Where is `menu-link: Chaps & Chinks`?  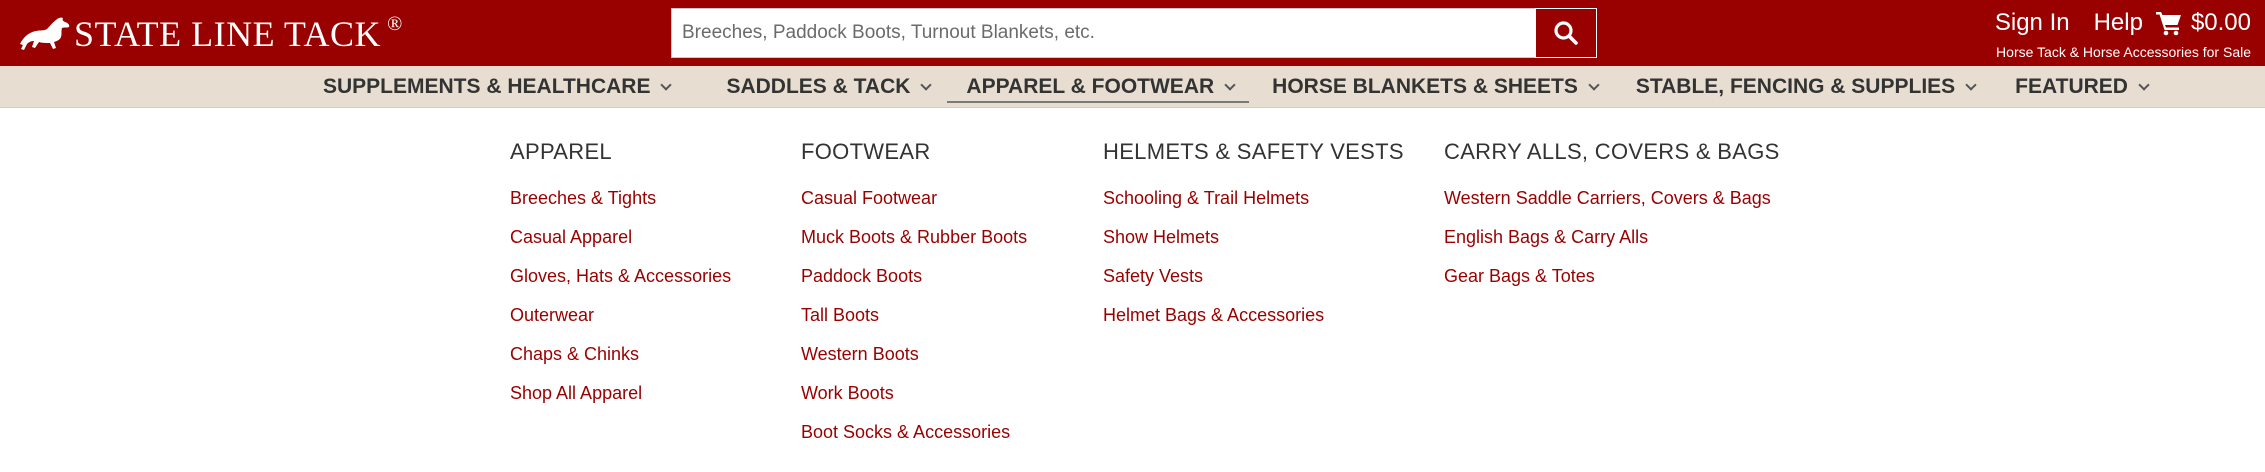
menu-link: Chaps & Chinks is located at coordinates (620, 354).